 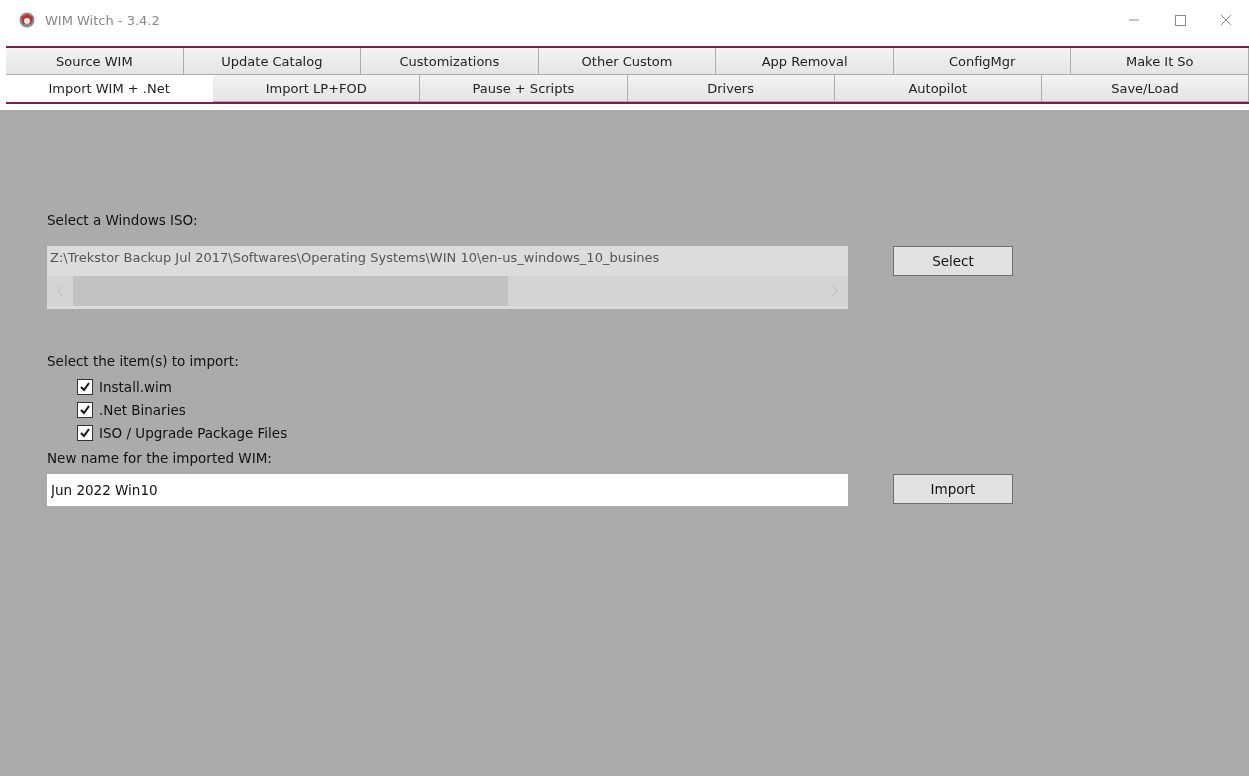 I want to click on checkbox-label: ISO / Upgrade Package Files, so click(x=193, y=432).